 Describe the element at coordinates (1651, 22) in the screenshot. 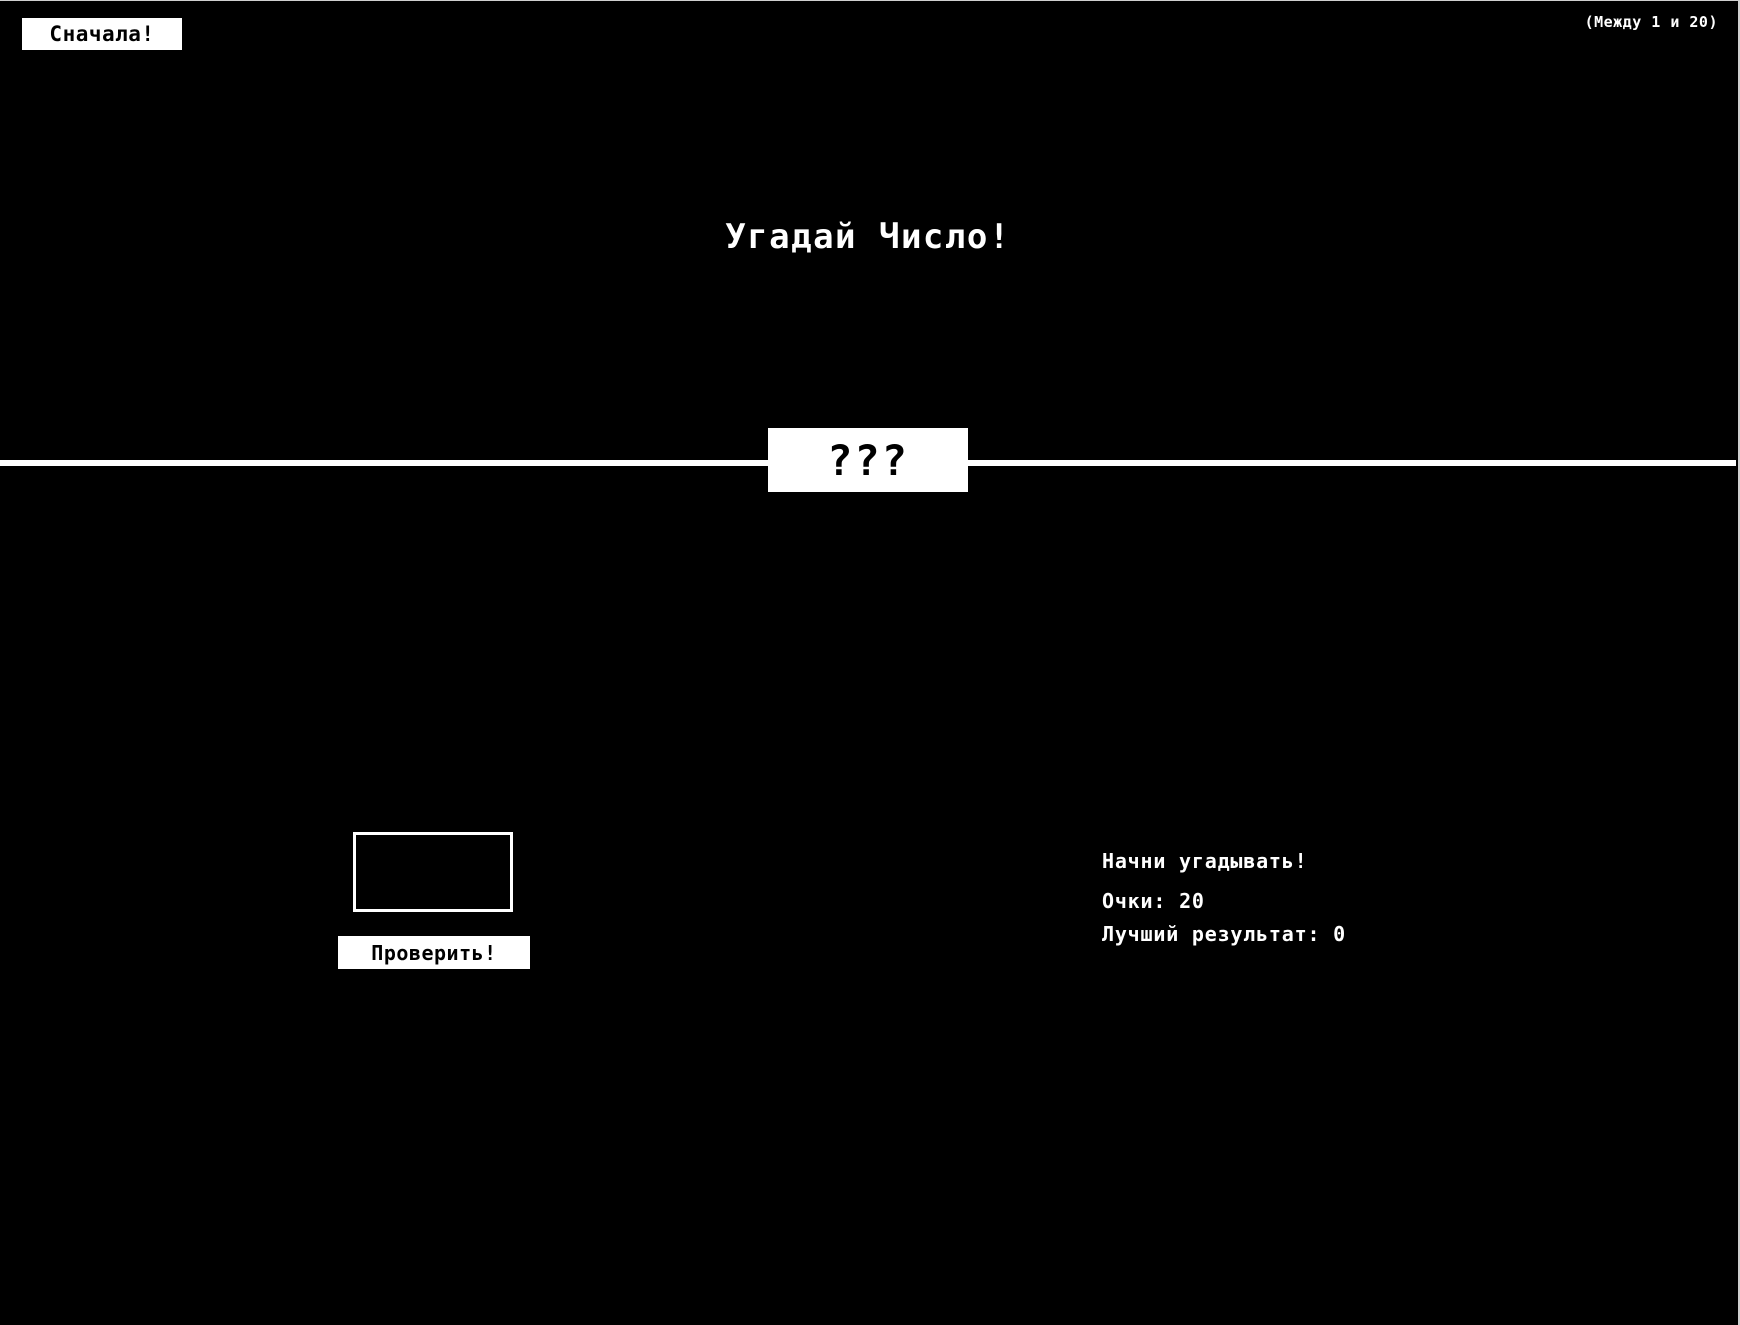

I see `range-hint: (Между 1 и 20)` at that location.